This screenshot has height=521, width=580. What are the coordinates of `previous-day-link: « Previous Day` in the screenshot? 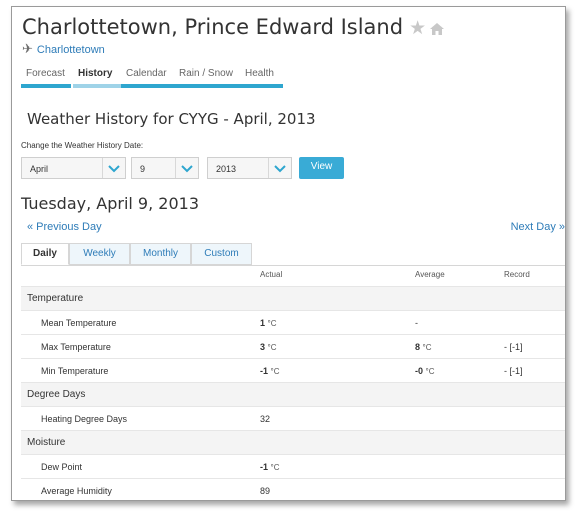 It's located at (64, 227).